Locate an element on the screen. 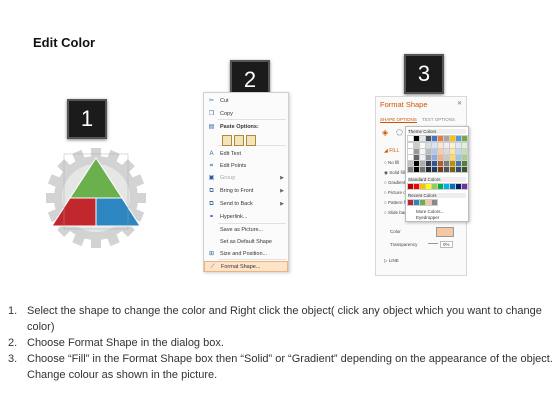 This screenshot has width=560, height=420. menu-item-cut: ✂ Cut is located at coordinates (246, 101).